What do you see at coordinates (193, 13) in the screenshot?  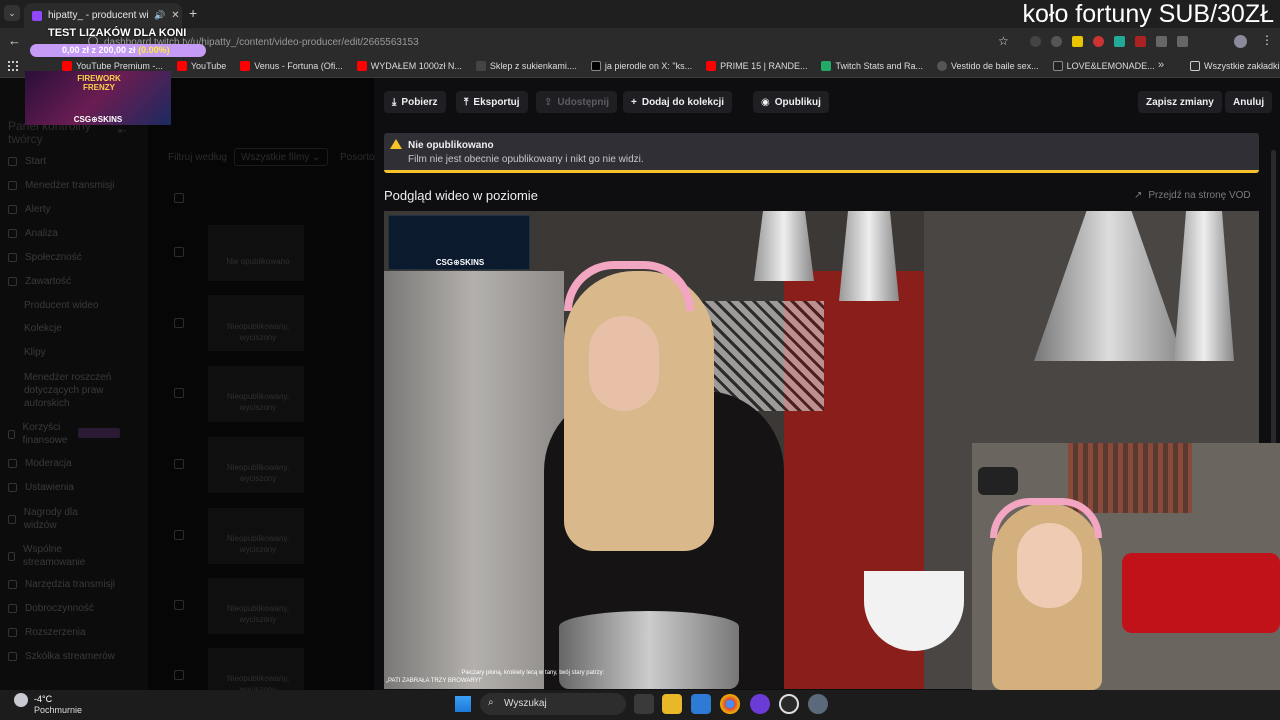 I see `new-tab-plus-icon: +` at bounding box center [193, 13].